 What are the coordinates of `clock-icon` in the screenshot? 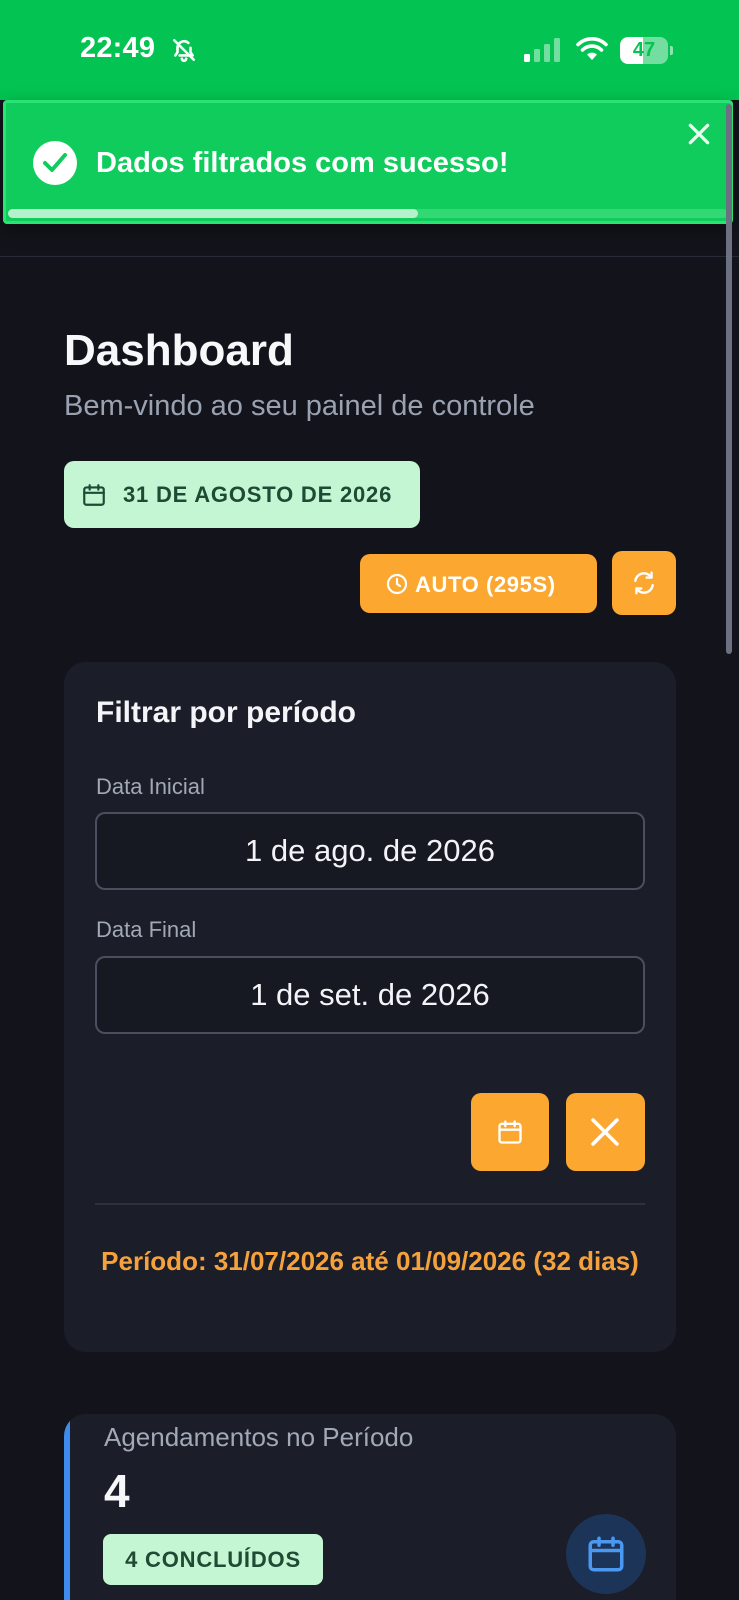 It's located at (397, 584).